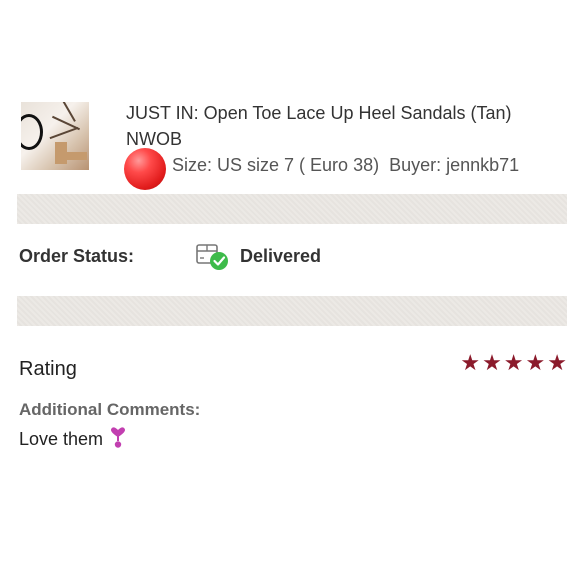  What do you see at coordinates (32, 132) in the screenshot?
I see `ring-shape` at bounding box center [32, 132].